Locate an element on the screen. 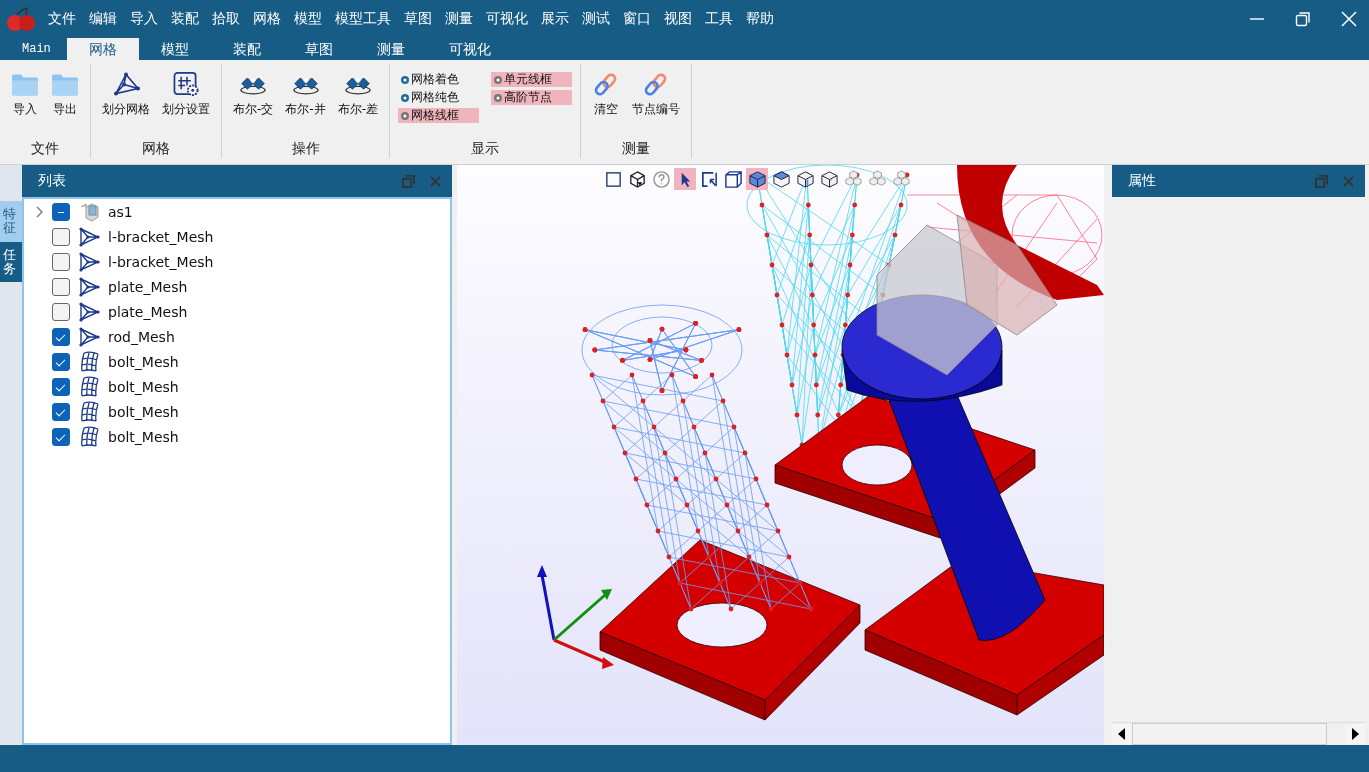  tree-item-label: rod_Mesh is located at coordinates (141, 336).